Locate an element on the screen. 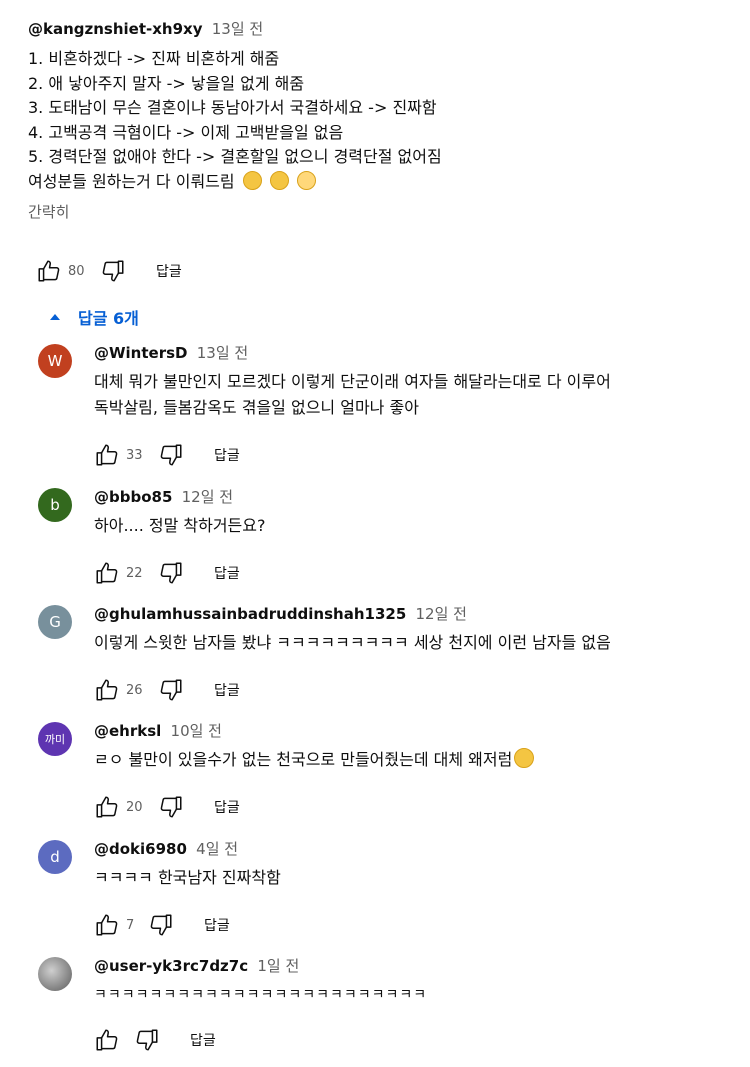  avatar: W is located at coordinates (55, 361).